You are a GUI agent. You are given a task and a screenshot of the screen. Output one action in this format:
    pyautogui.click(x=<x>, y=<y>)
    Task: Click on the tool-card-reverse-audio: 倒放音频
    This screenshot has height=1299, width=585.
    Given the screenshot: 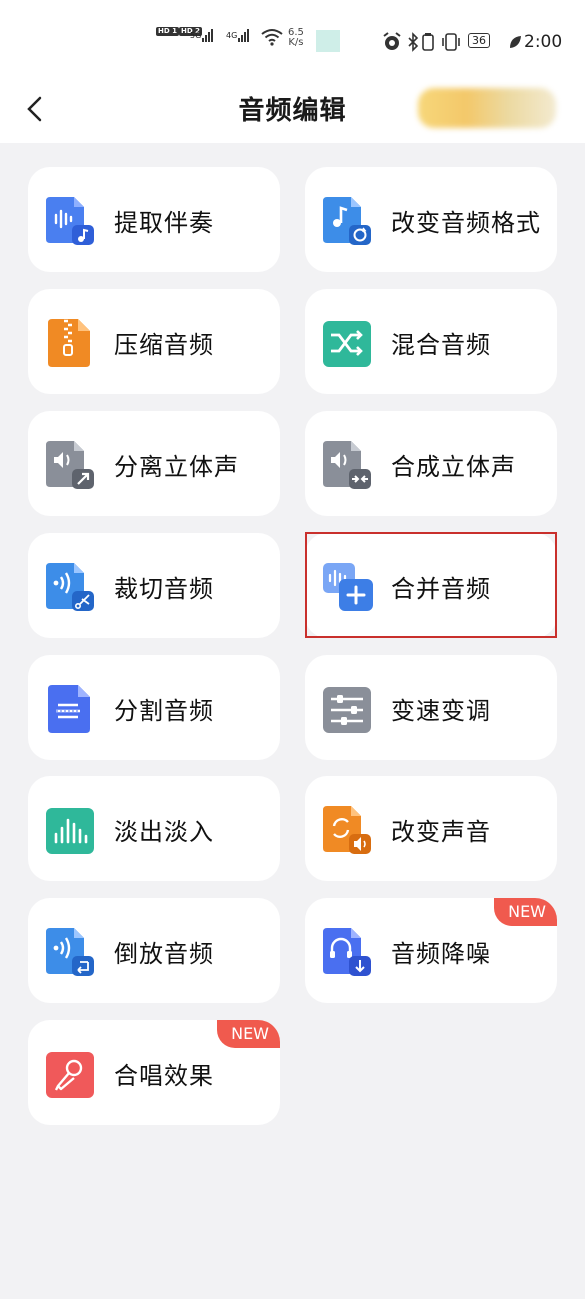 What is the action you would take?
    pyautogui.click(x=154, y=950)
    